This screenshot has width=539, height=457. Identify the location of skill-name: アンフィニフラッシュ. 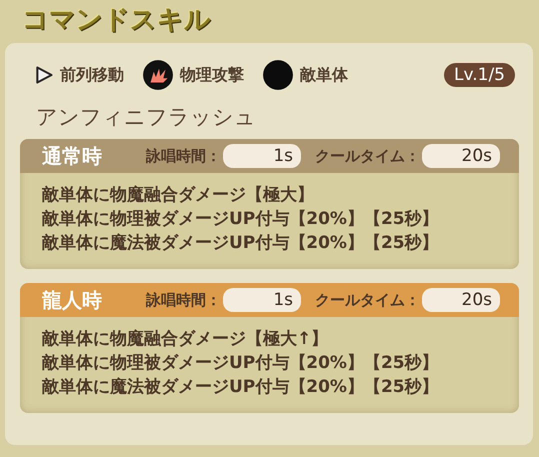
(146, 117).